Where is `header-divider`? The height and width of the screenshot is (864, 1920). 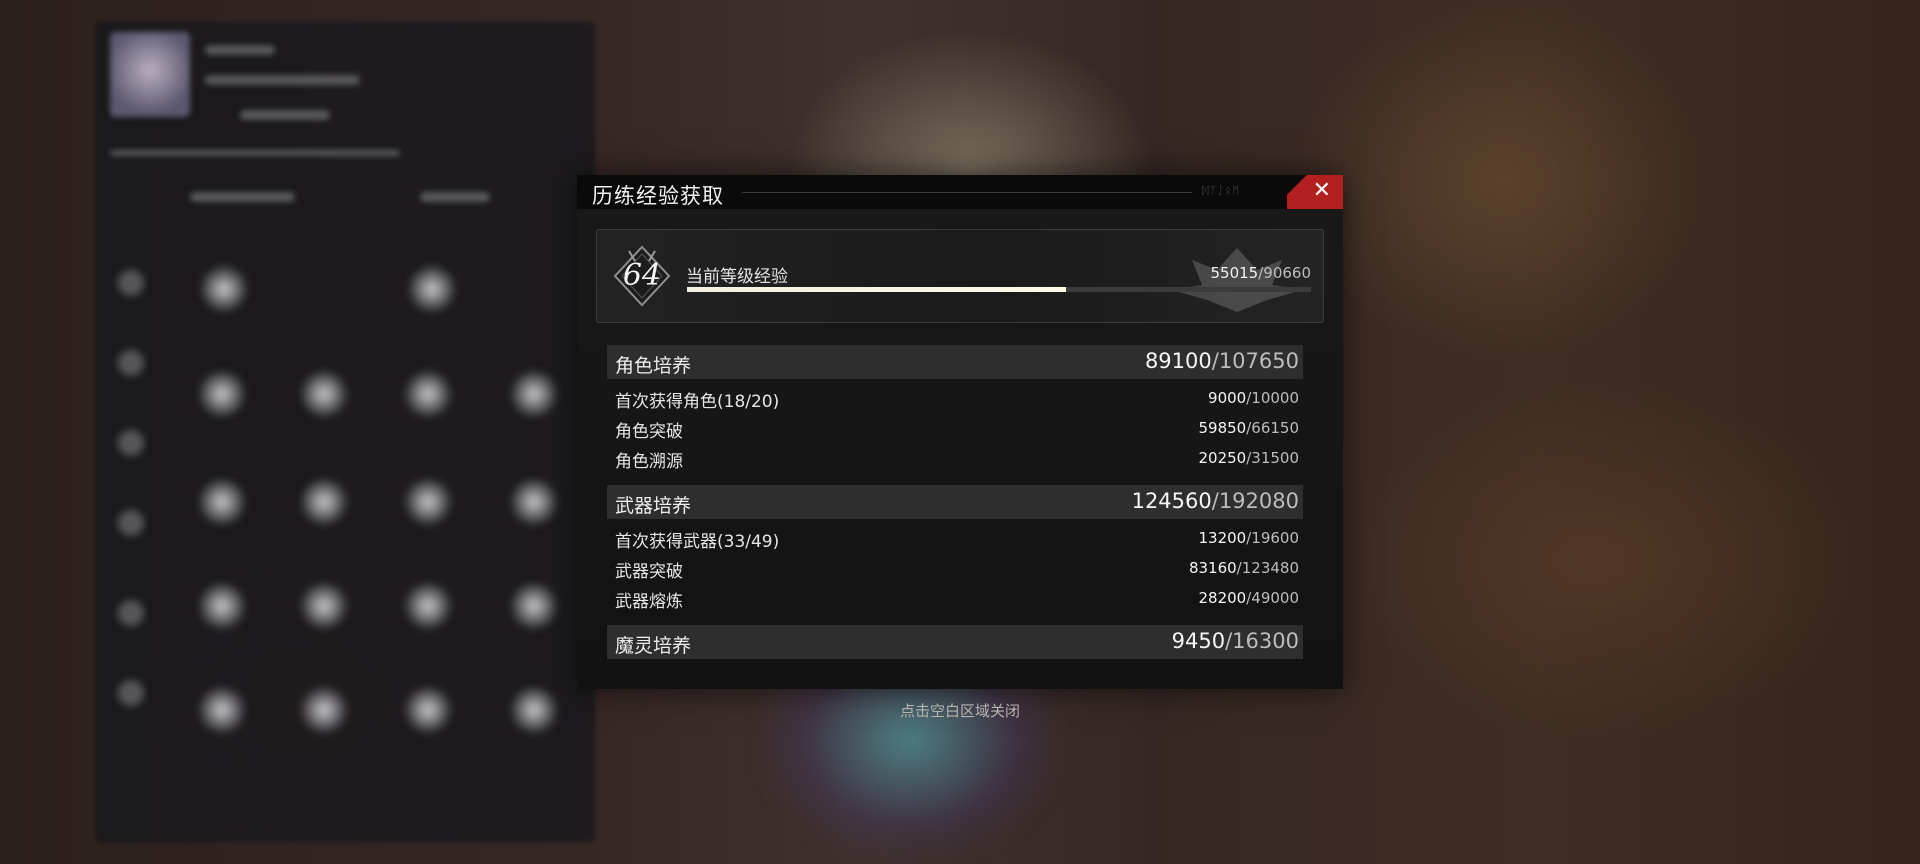 header-divider is located at coordinates (967, 192).